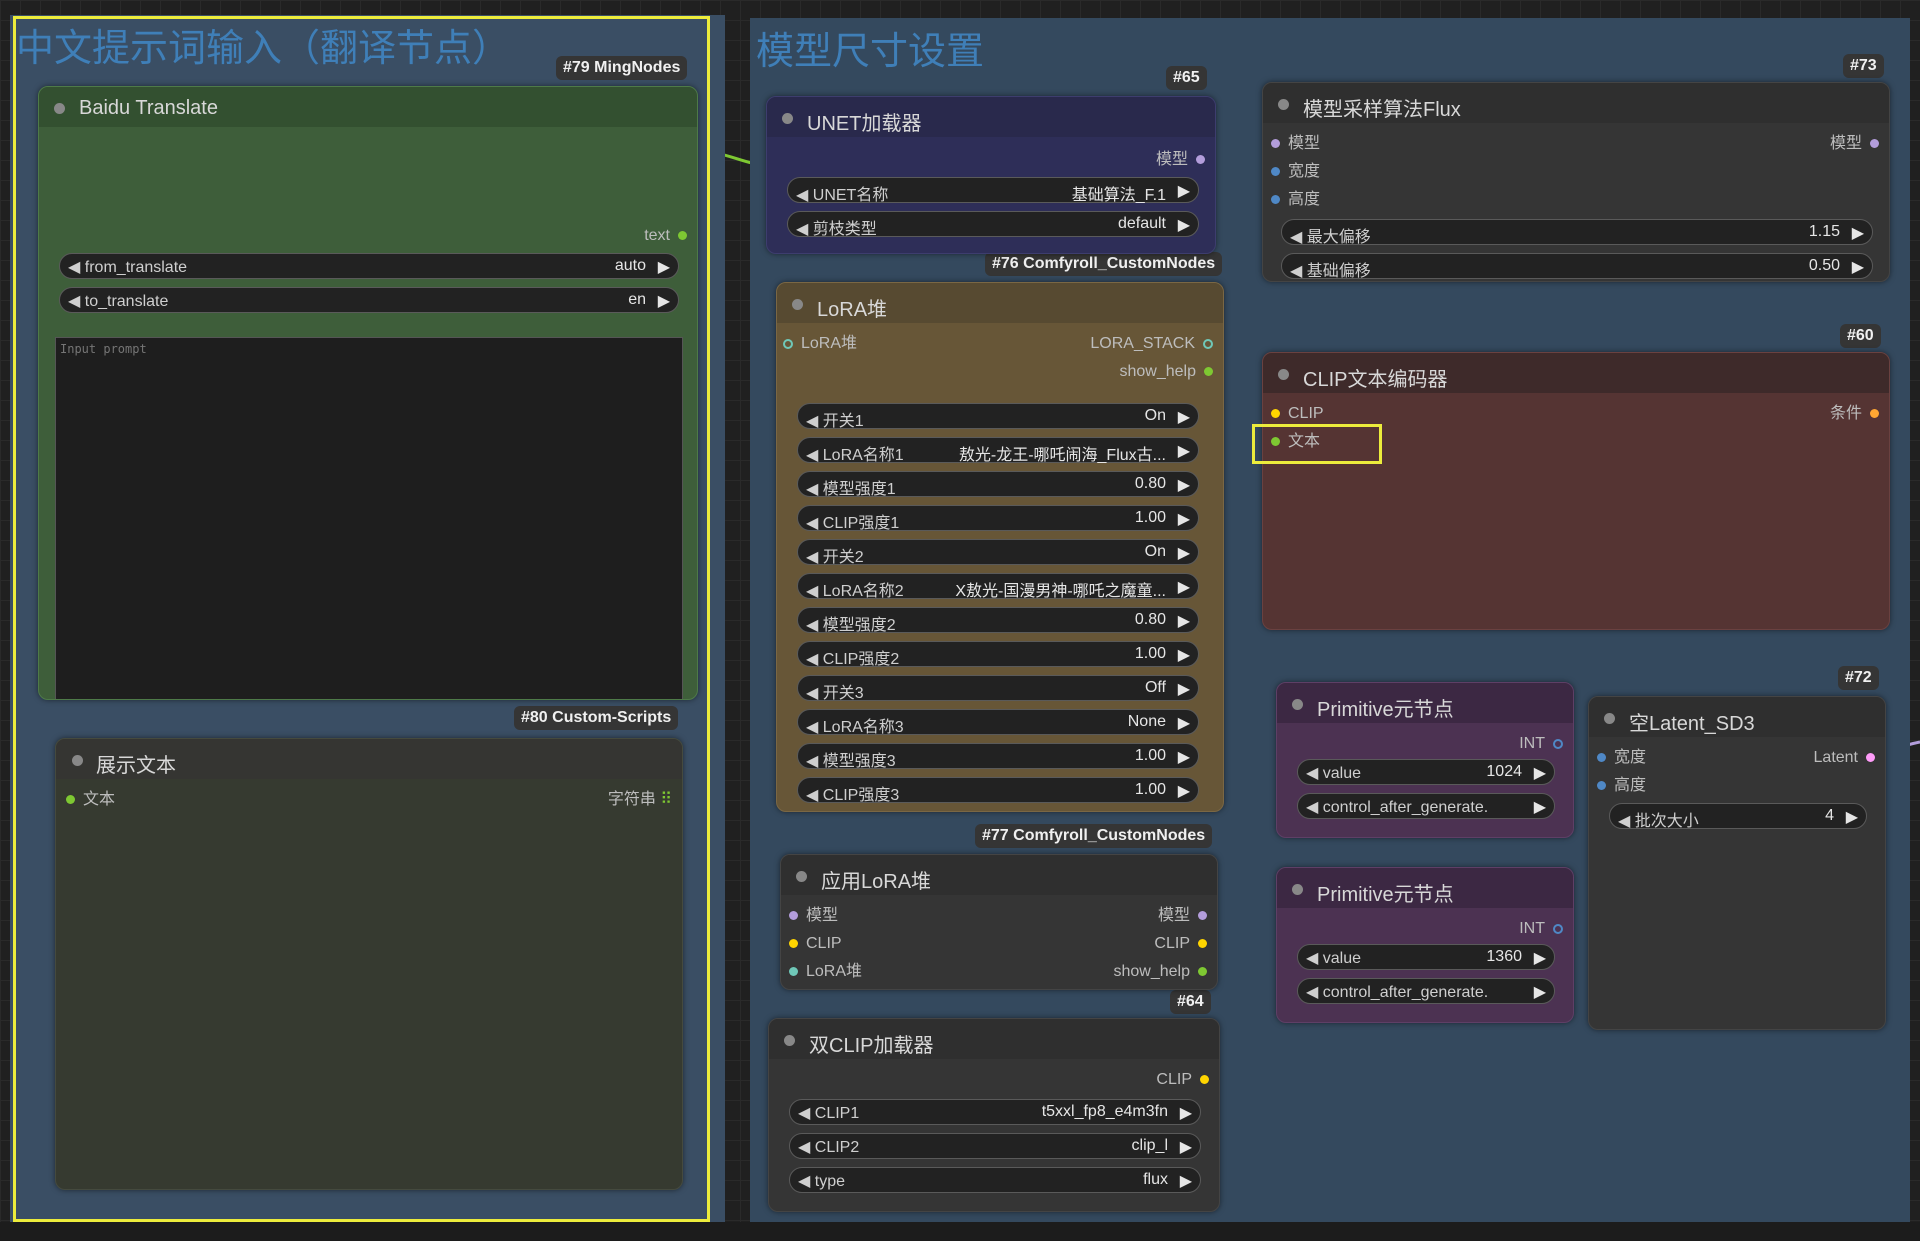 This screenshot has width=1920, height=1241. Describe the element at coordinates (993, 190) in the screenshot. I see `unet-name-widget: ◀ UNET名称 基础算法_F.1 ▶` at that location.